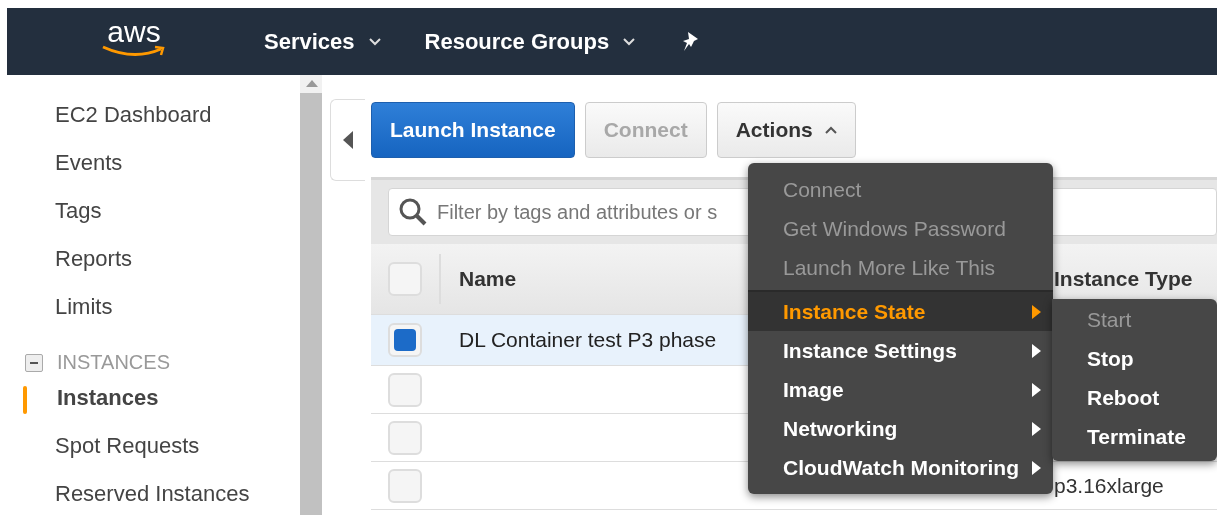 The width and height of the screenshot is (1217, 515). What do you see at coordinates (1109, 485) in the screenshot?
I see `table-cell-text: p3.16xlarge` at bounding box center [1109, 485].